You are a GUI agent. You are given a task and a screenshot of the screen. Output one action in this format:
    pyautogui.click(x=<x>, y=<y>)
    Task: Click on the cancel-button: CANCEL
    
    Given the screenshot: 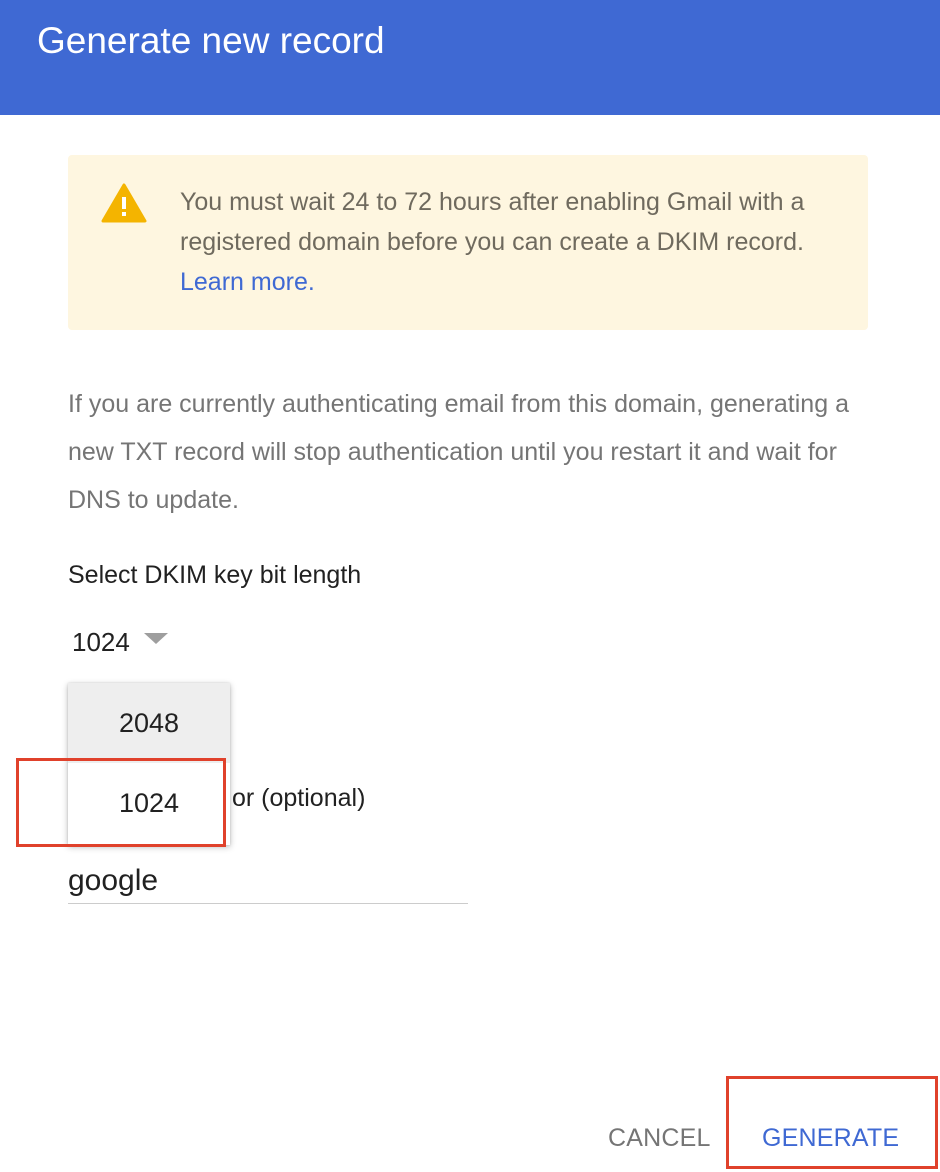 What is the action you would take?
    pyautogui.click(x=659, y=1138)
    